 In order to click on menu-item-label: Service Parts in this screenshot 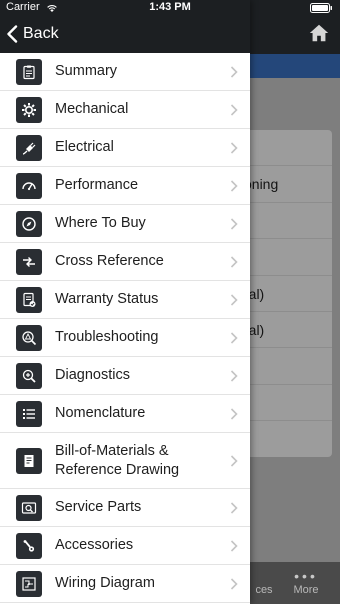, I will do `click(98, 507)`.